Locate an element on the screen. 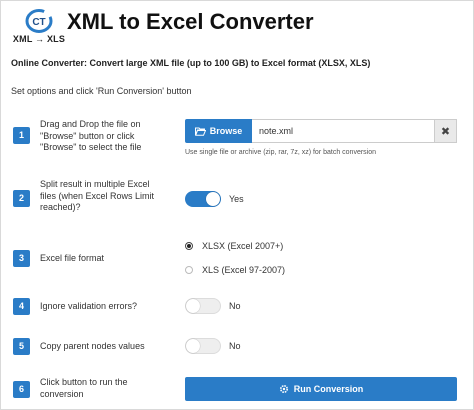  run-conversion-label: Run Conversion is located at coordinates (328, 389).